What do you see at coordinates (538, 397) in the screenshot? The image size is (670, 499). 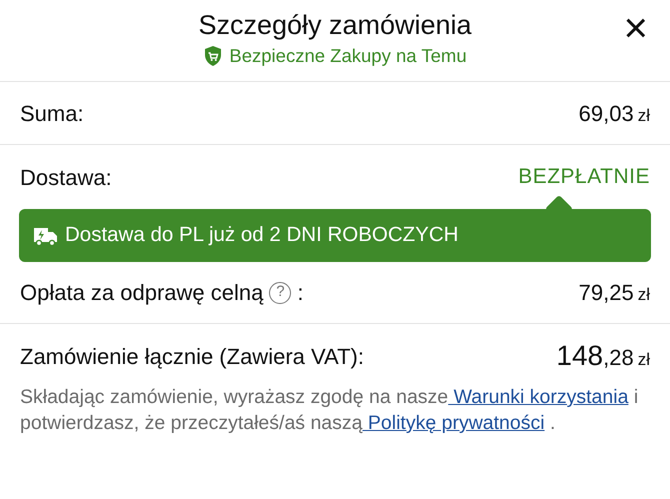 I see `terms-link: Warunki korzystania` at bounding box center [538, 397].